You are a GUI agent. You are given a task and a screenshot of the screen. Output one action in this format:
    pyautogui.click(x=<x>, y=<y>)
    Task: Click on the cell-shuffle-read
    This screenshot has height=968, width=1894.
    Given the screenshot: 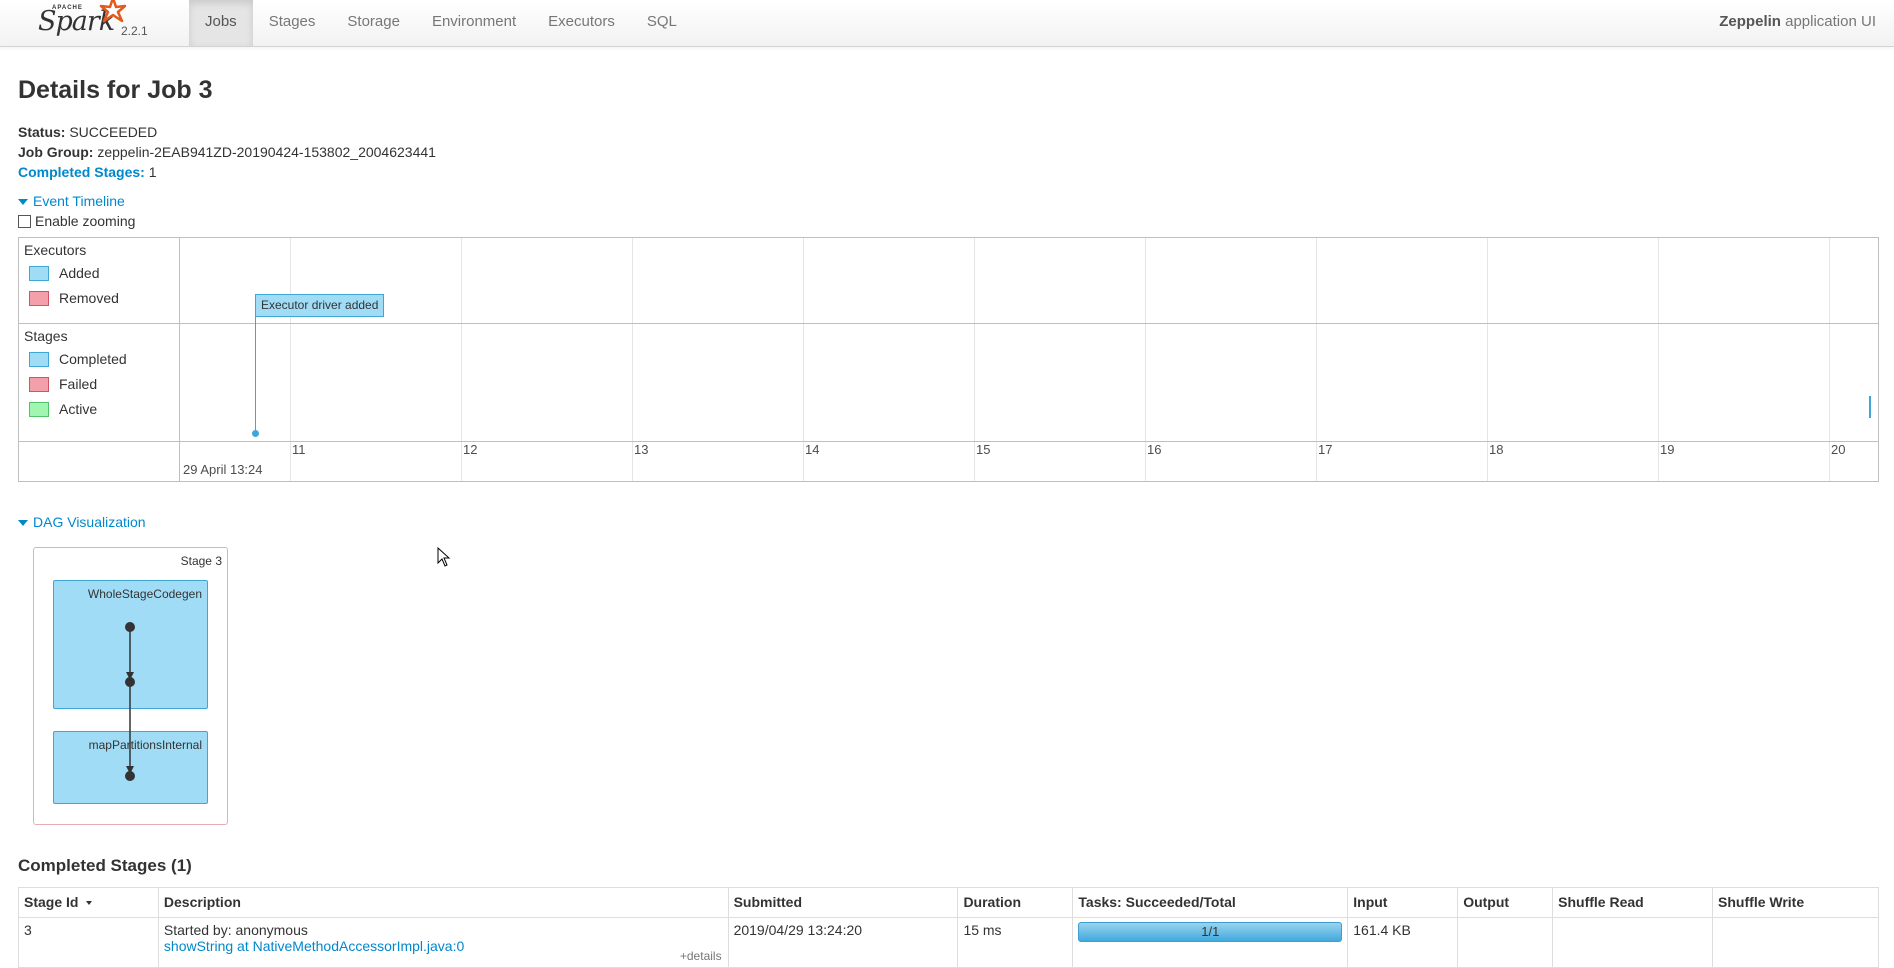 What is the action you would take?
    pyautogui.click(x=1633, y=942)
    